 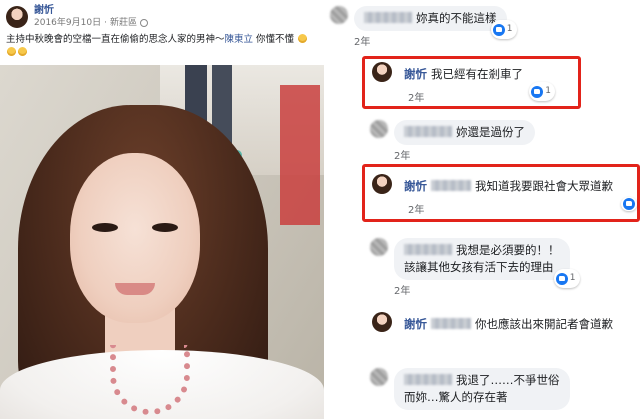 I want to click on comment-reply: 謝忻 我已經有在剎車了 1 2年, so click(x=508, y=83).